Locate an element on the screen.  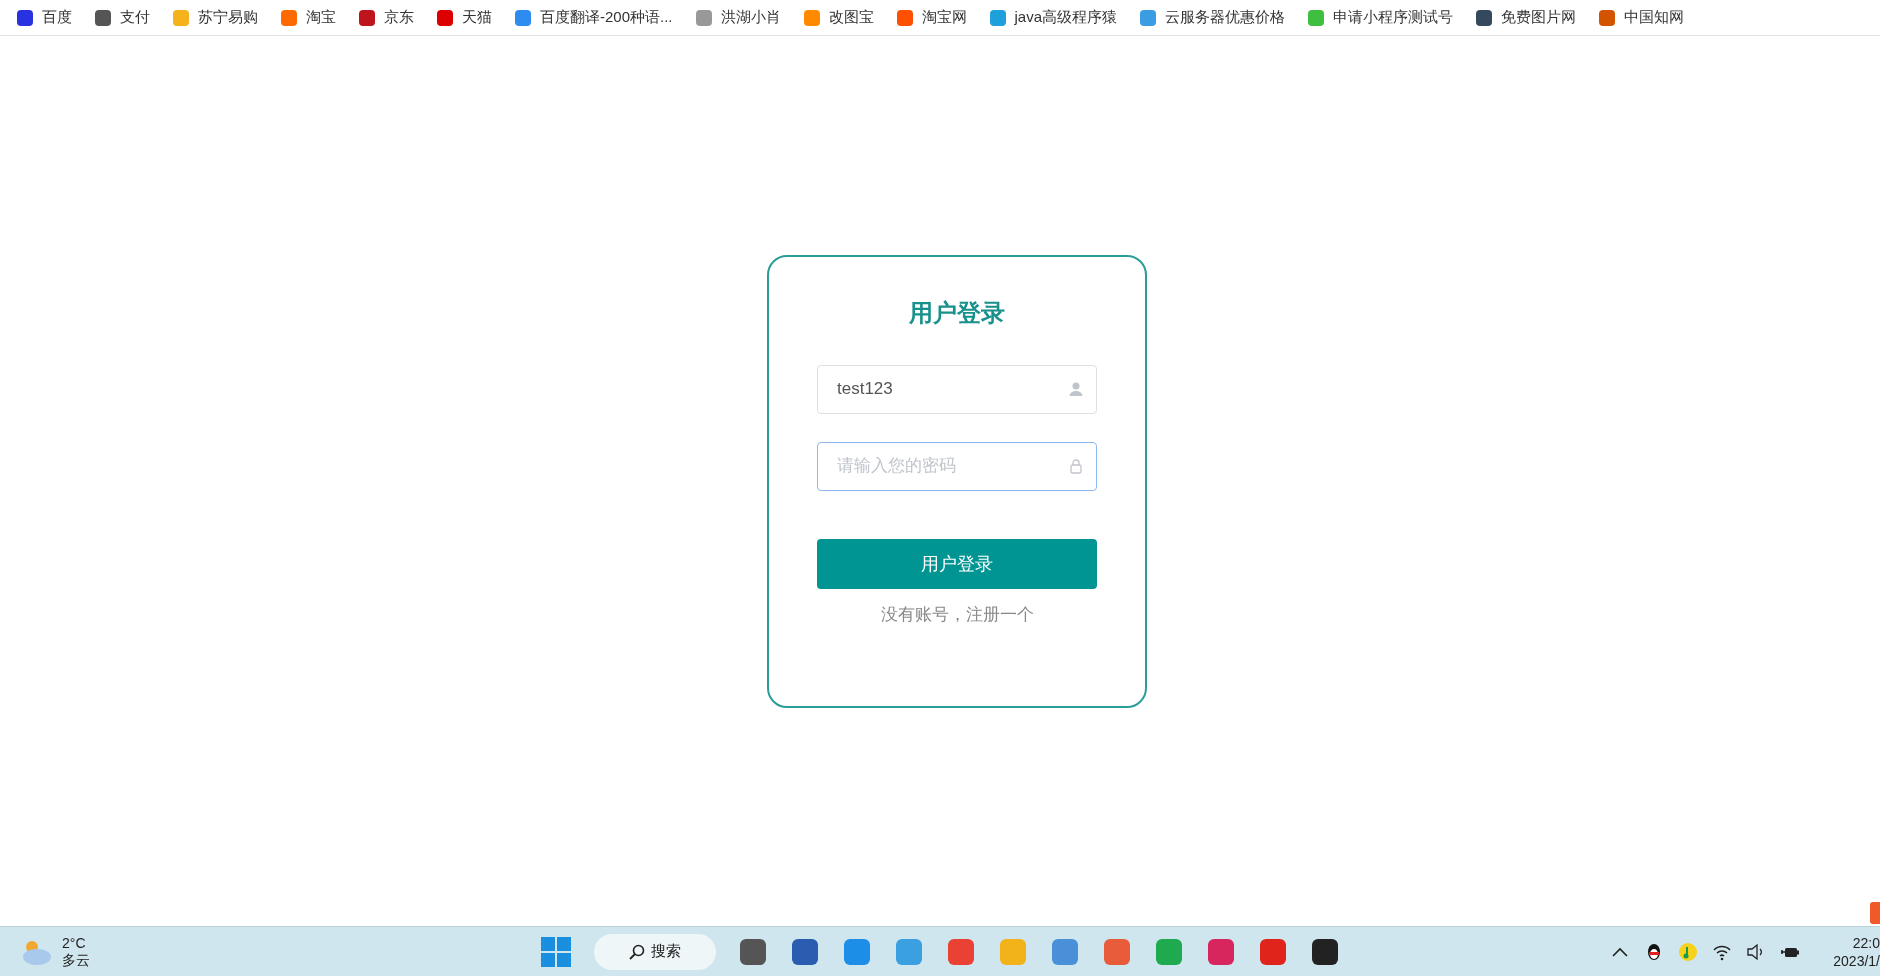
bookmark: 淘宝 is located at coordinates (308, 17).